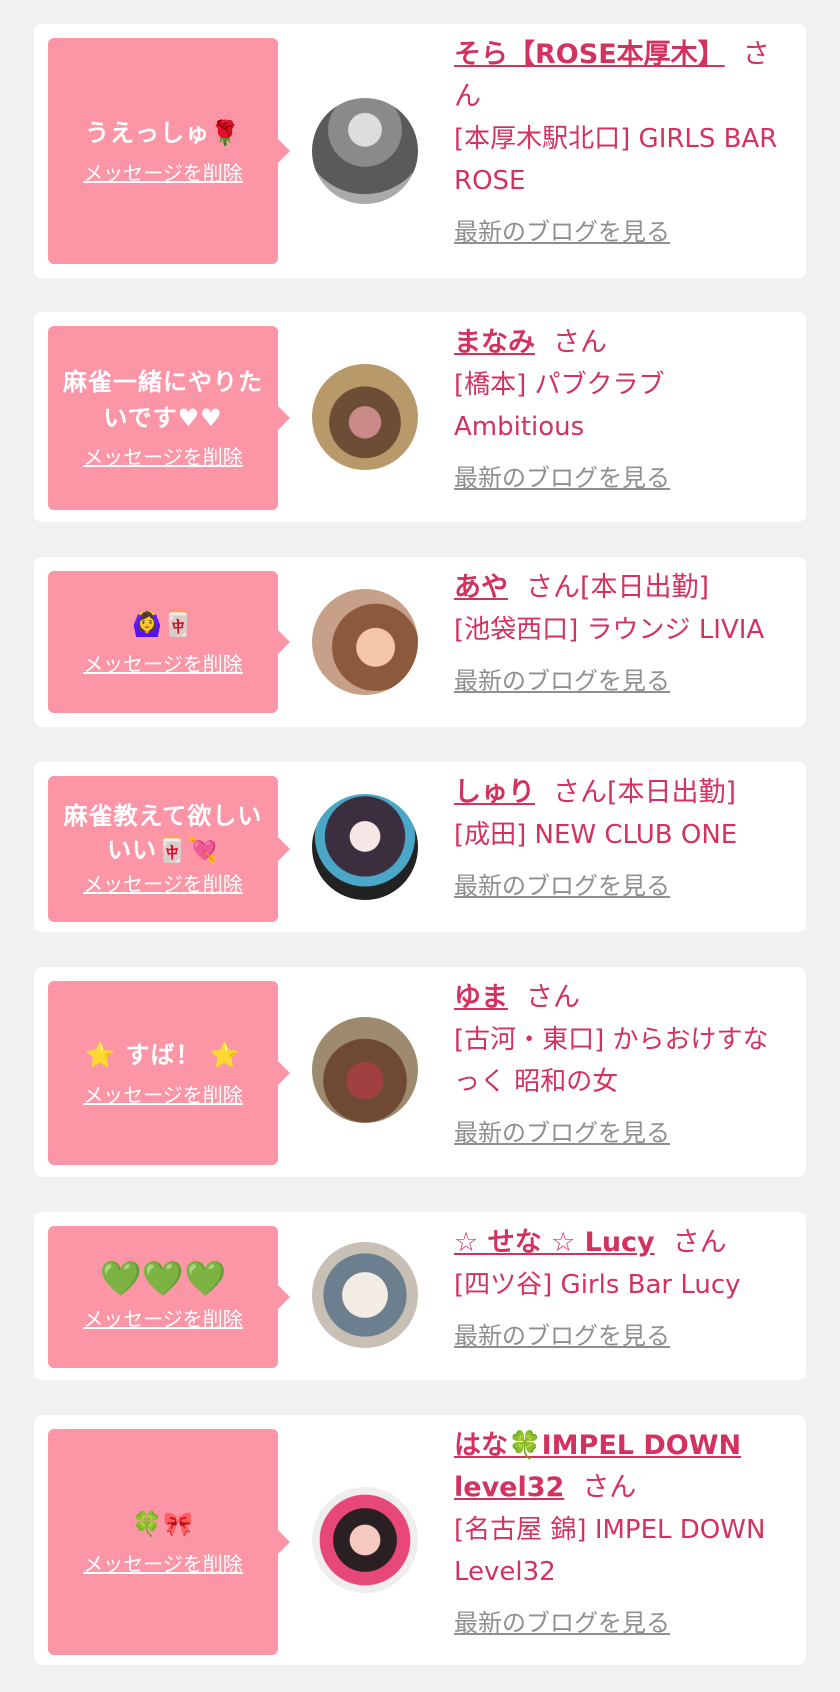  I want to click on cast-name-link: あや, so click(481, 587).